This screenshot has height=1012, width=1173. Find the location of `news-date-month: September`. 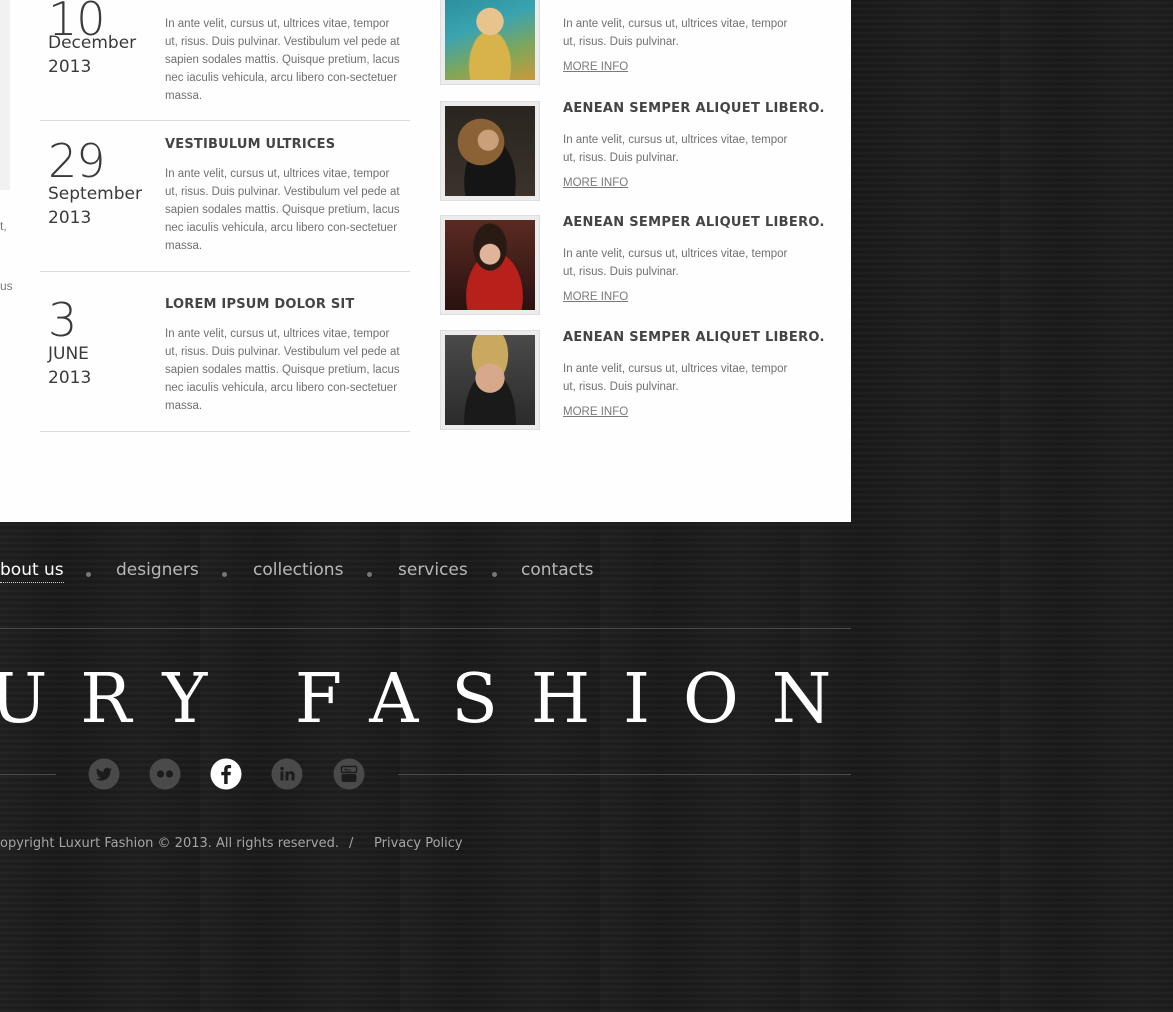

news-date-month: September is located at coordinates (95, 194).